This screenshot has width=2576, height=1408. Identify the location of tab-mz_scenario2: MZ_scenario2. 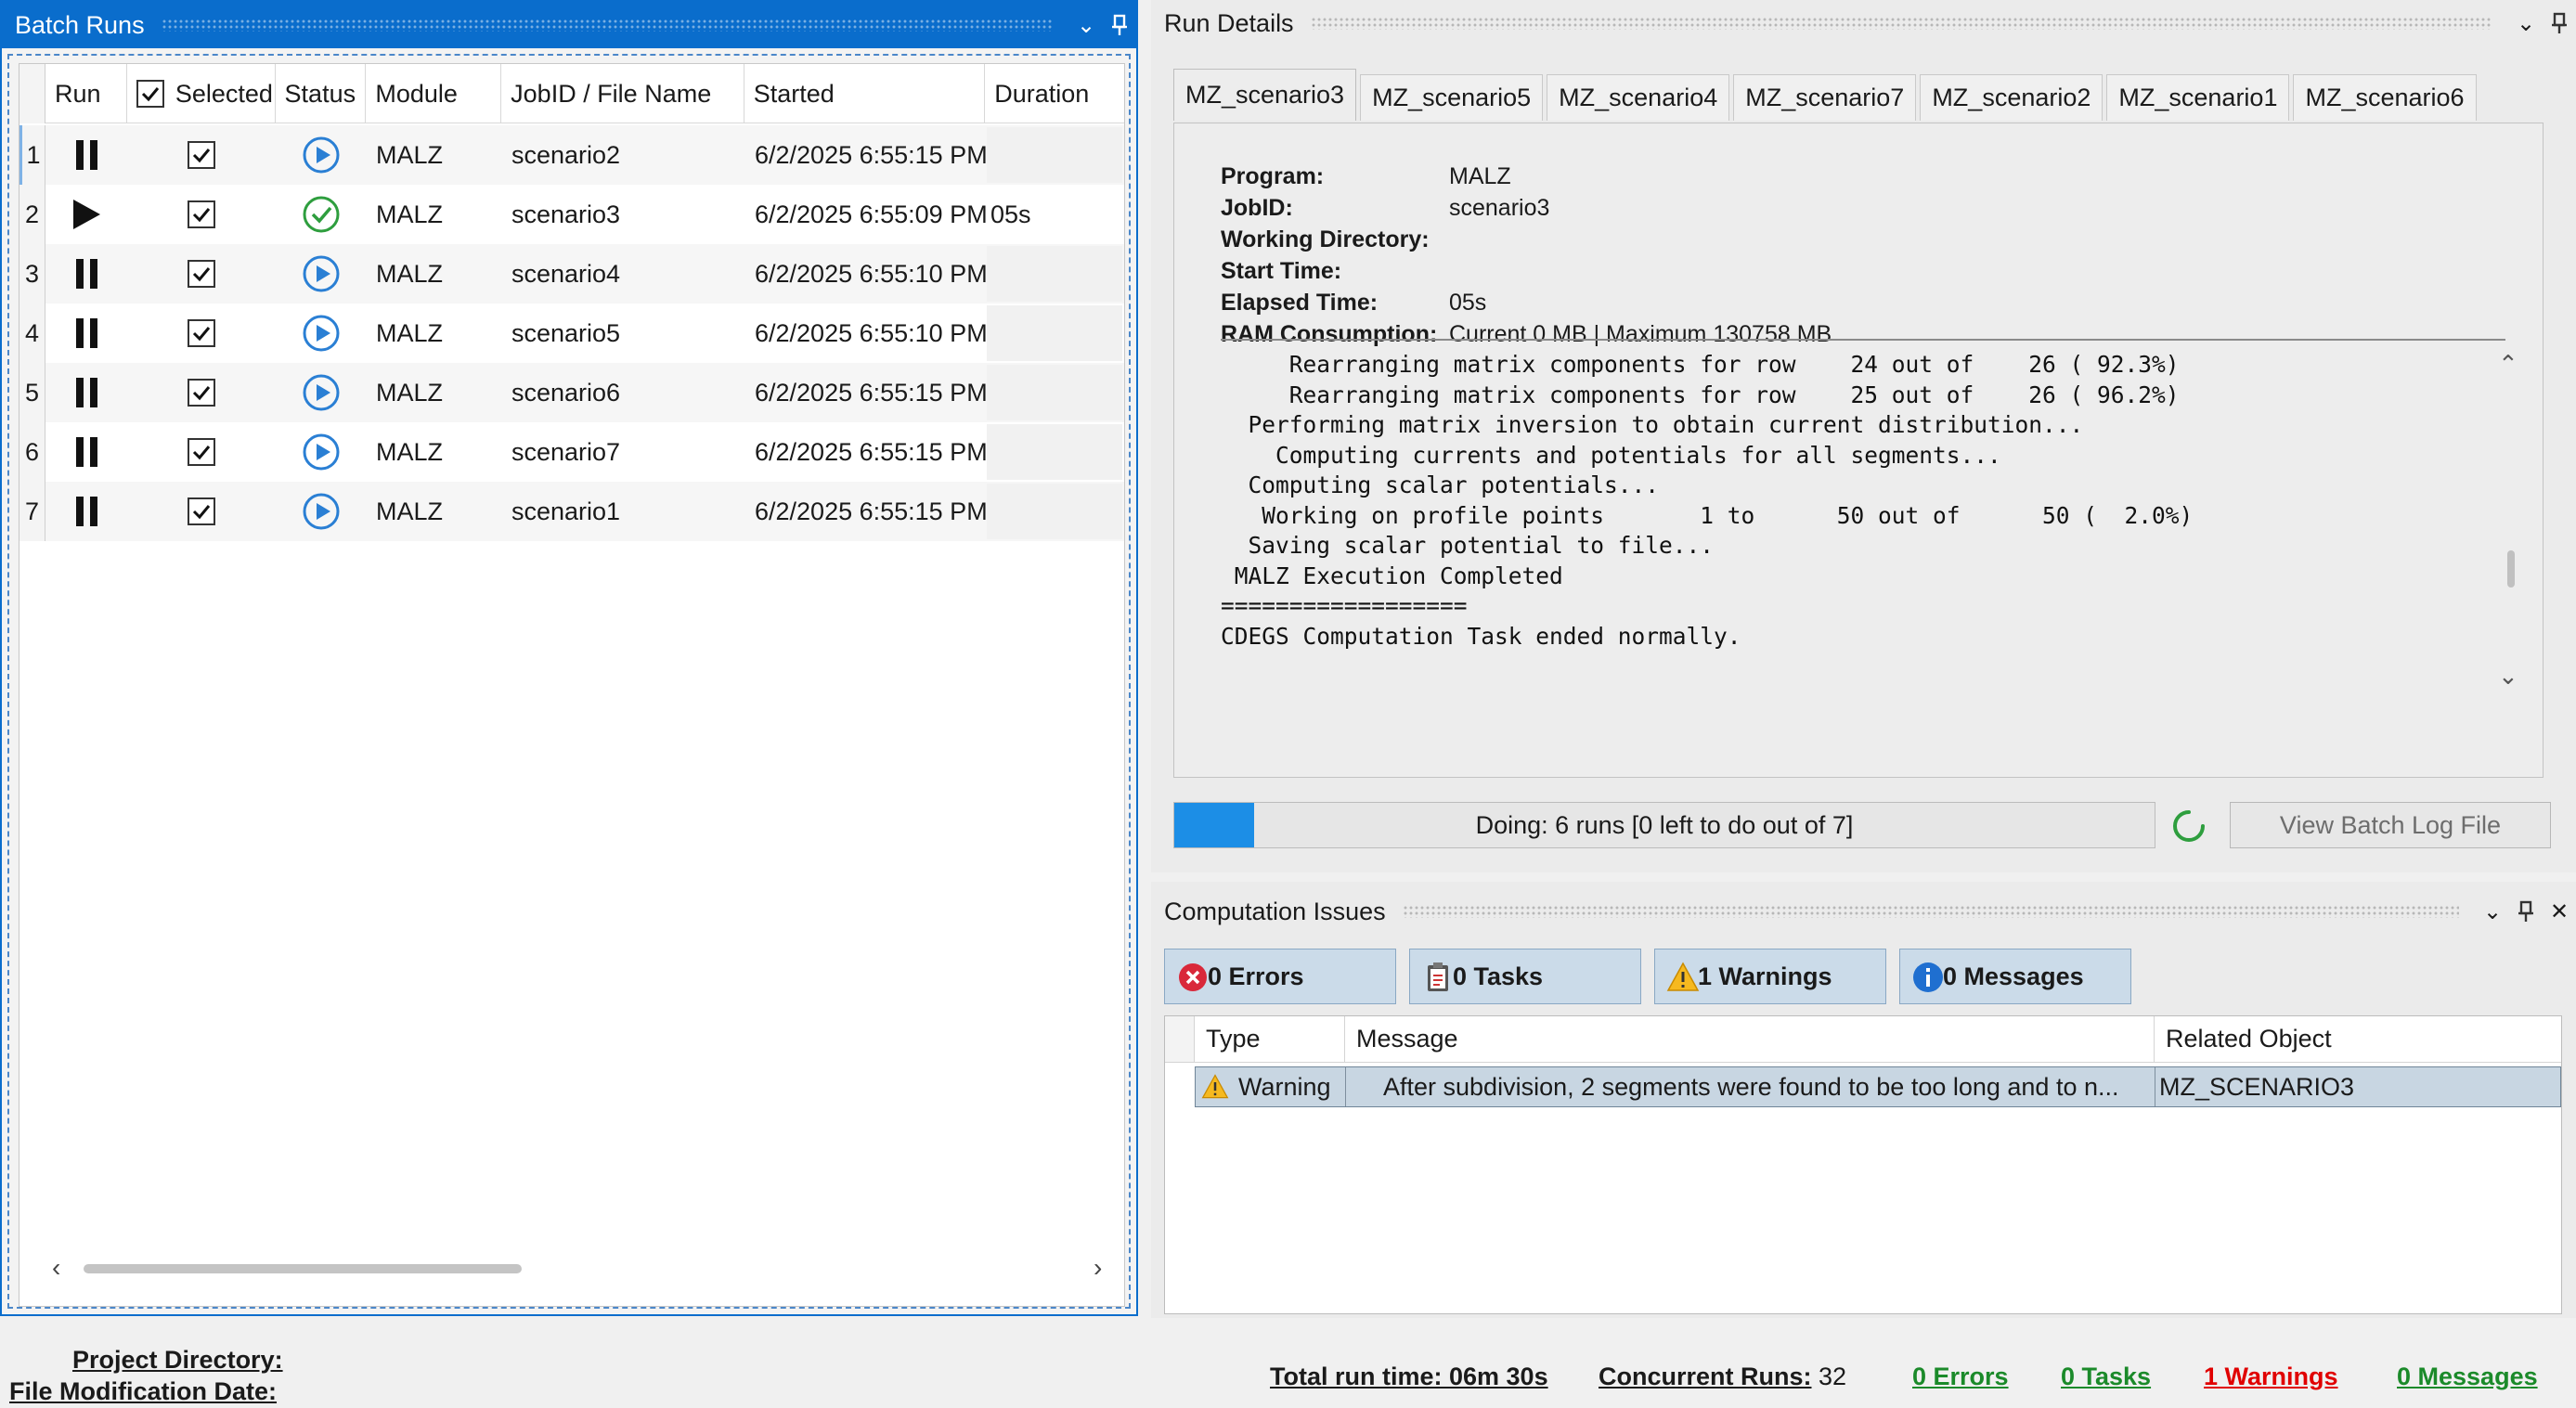
(2012, 97).